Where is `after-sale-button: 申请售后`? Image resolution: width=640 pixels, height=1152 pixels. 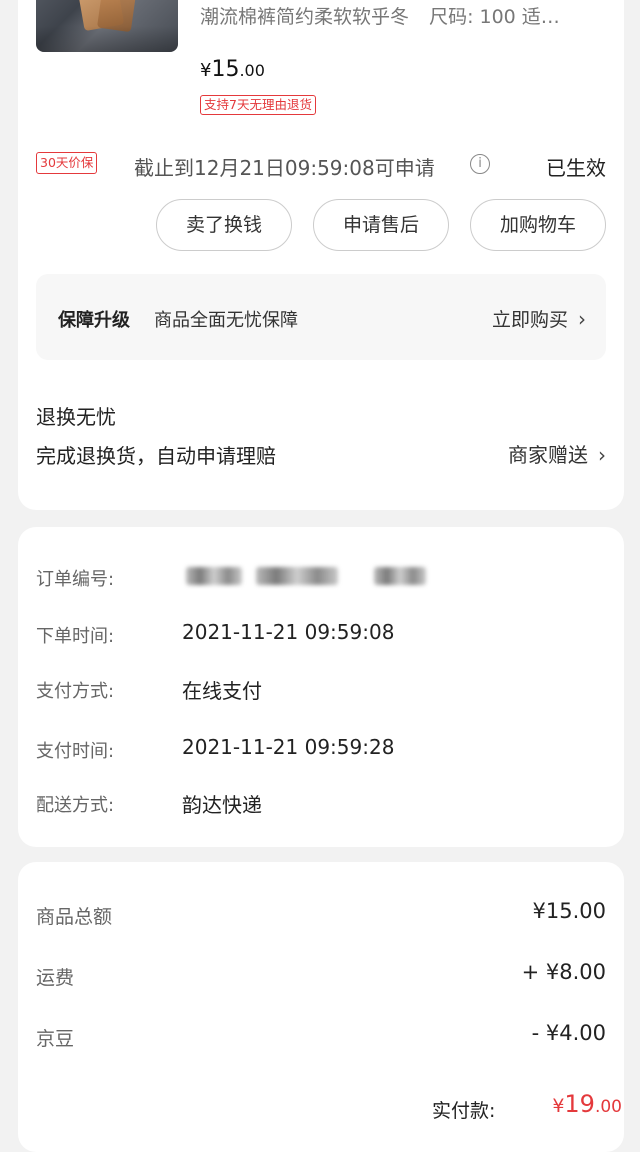
after-sale-button: 申请售后 is located at coordinates (381, 225).